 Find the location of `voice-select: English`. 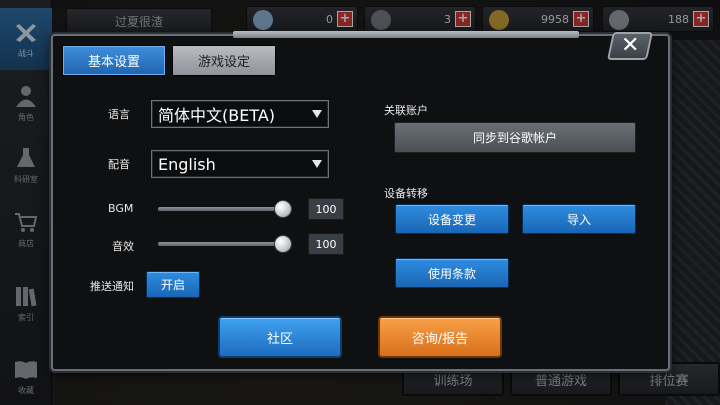

voice-select: English is located at coordinates (240, 164).